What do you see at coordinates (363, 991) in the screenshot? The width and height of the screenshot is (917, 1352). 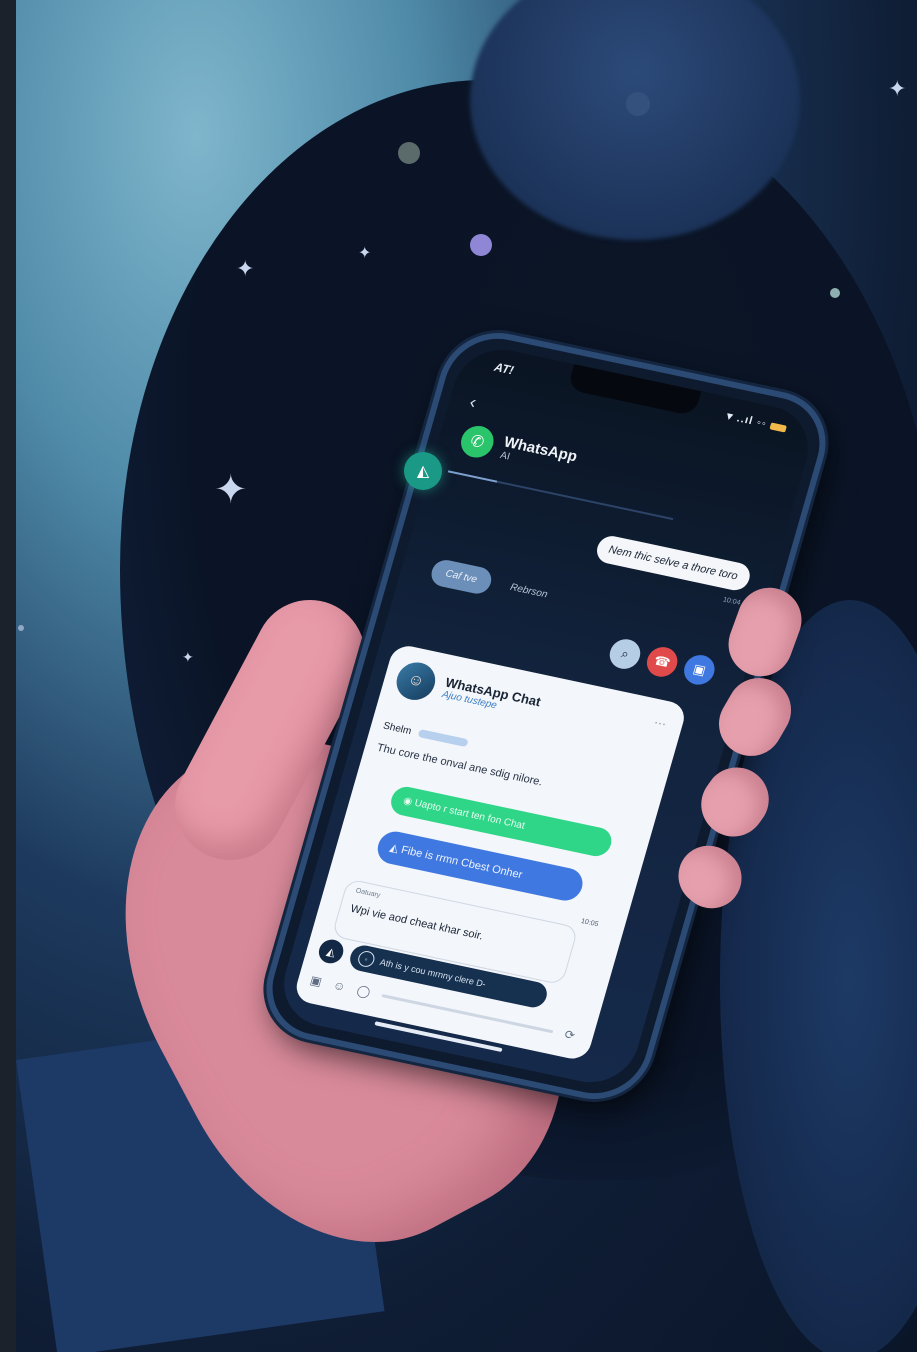 I see `mic-icon: ◯` at bounding box center [363, 991].